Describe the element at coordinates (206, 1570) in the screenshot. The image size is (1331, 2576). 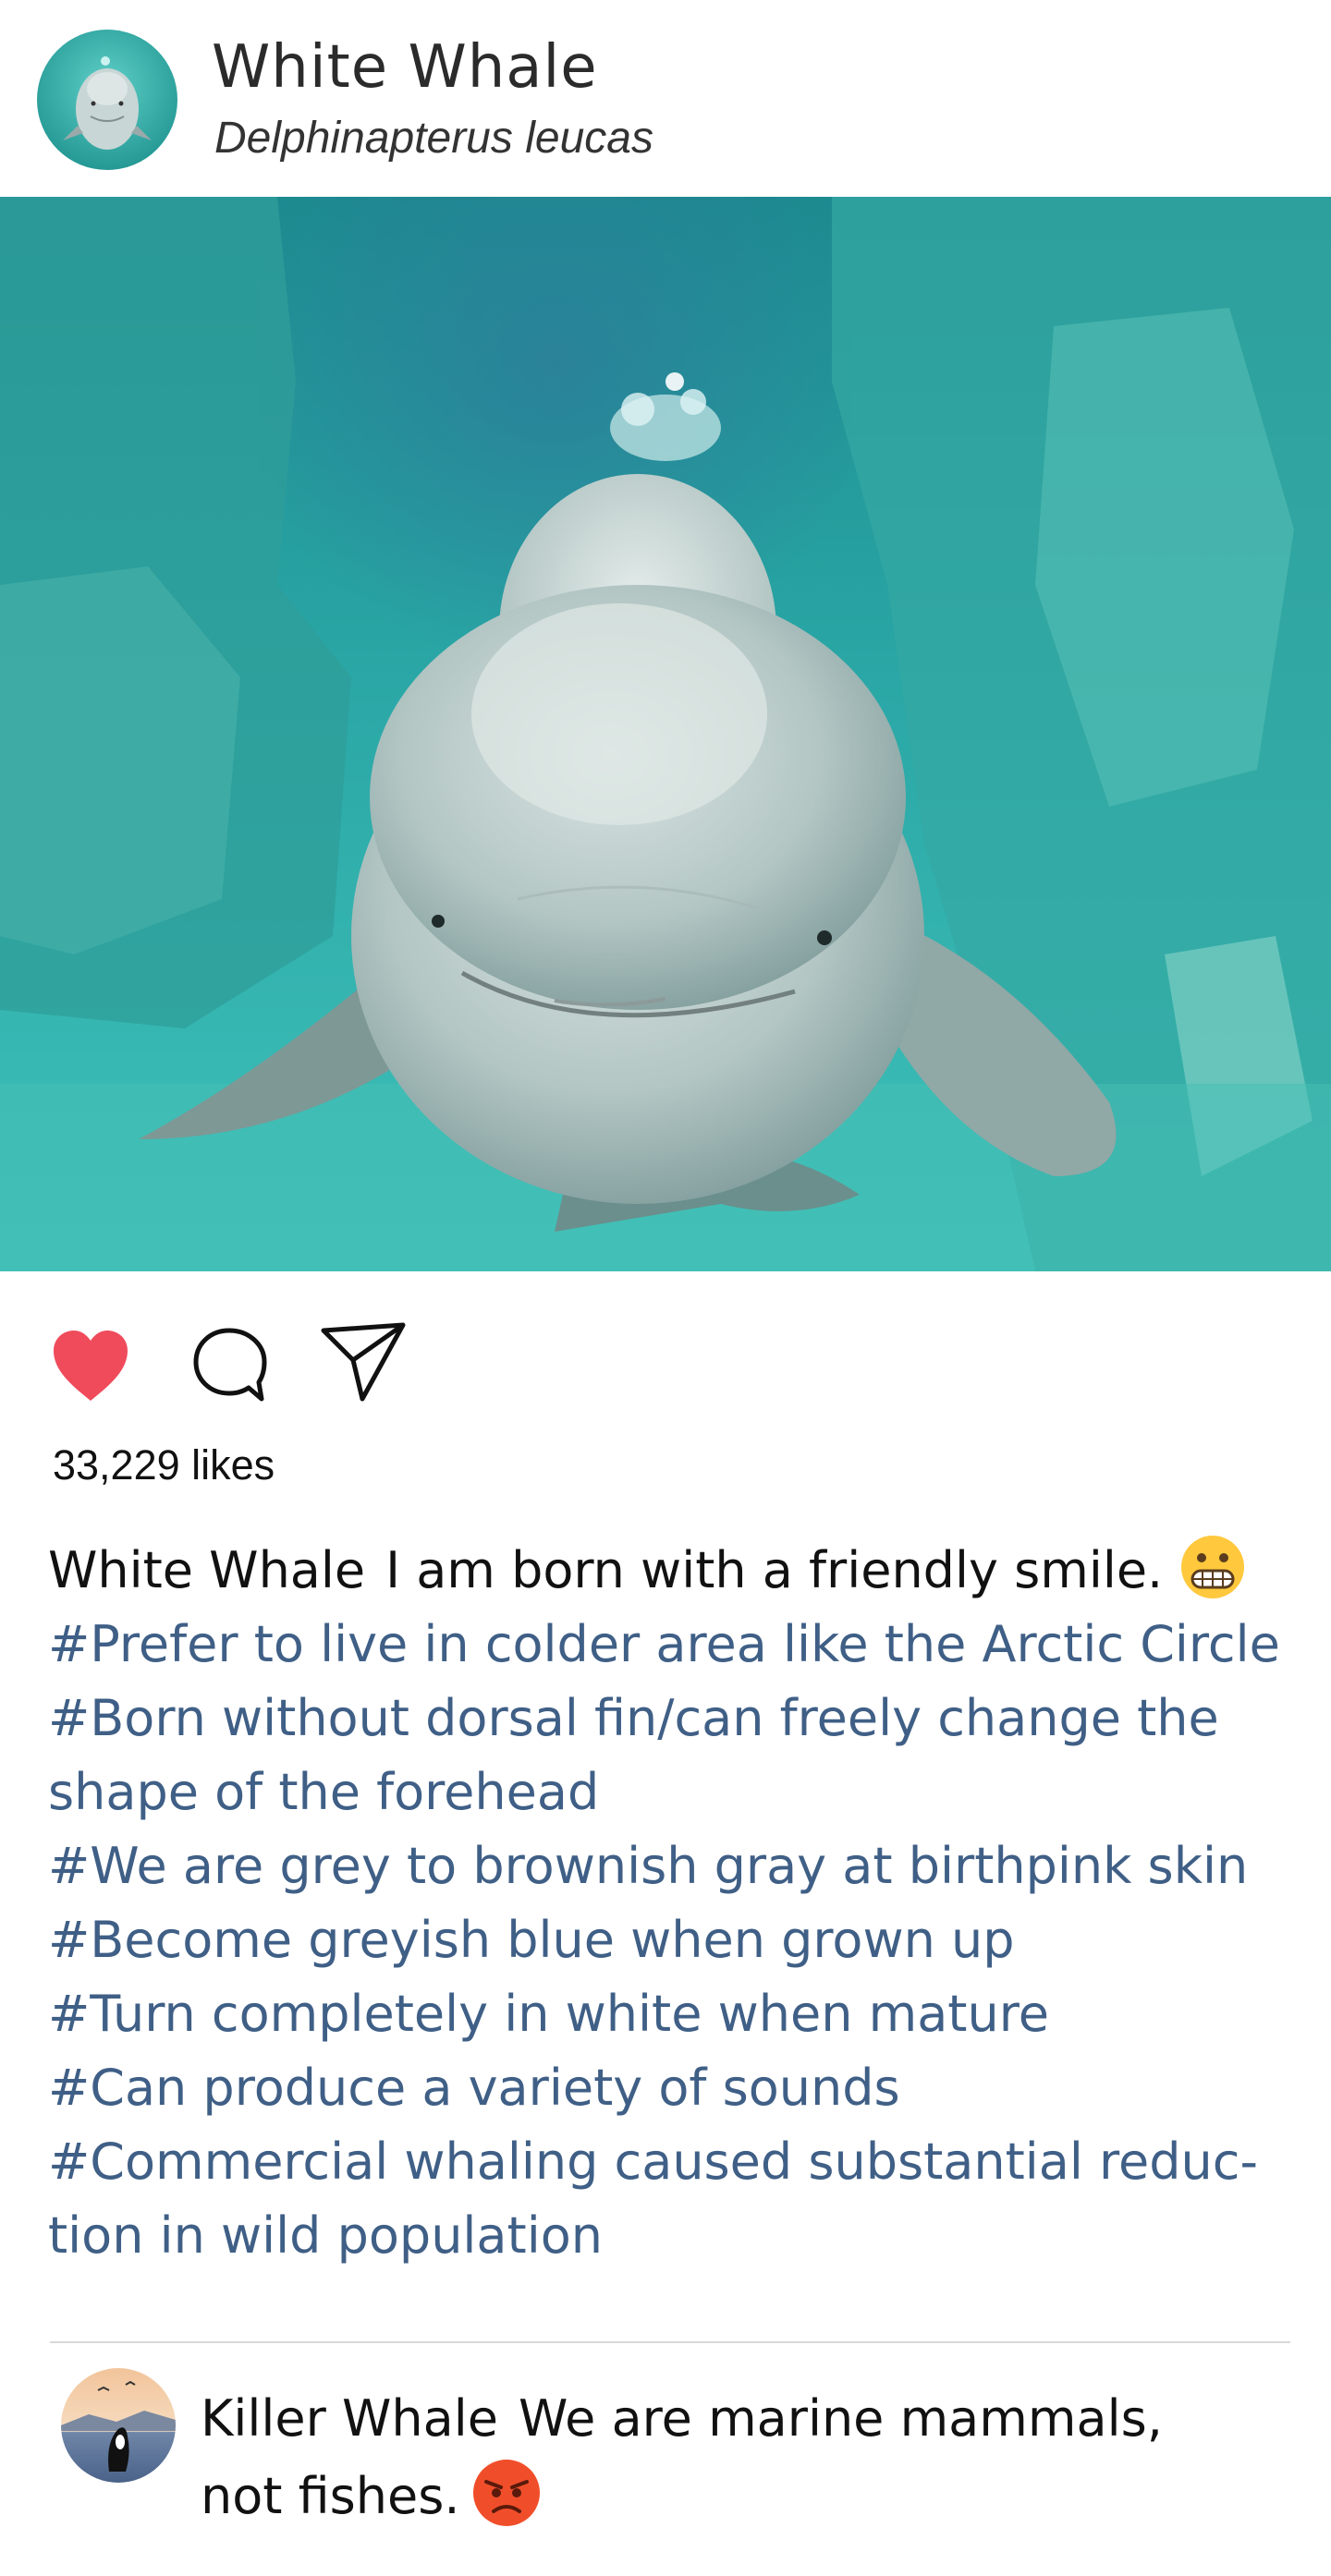
I see `caption-username: White Whale` at that location.